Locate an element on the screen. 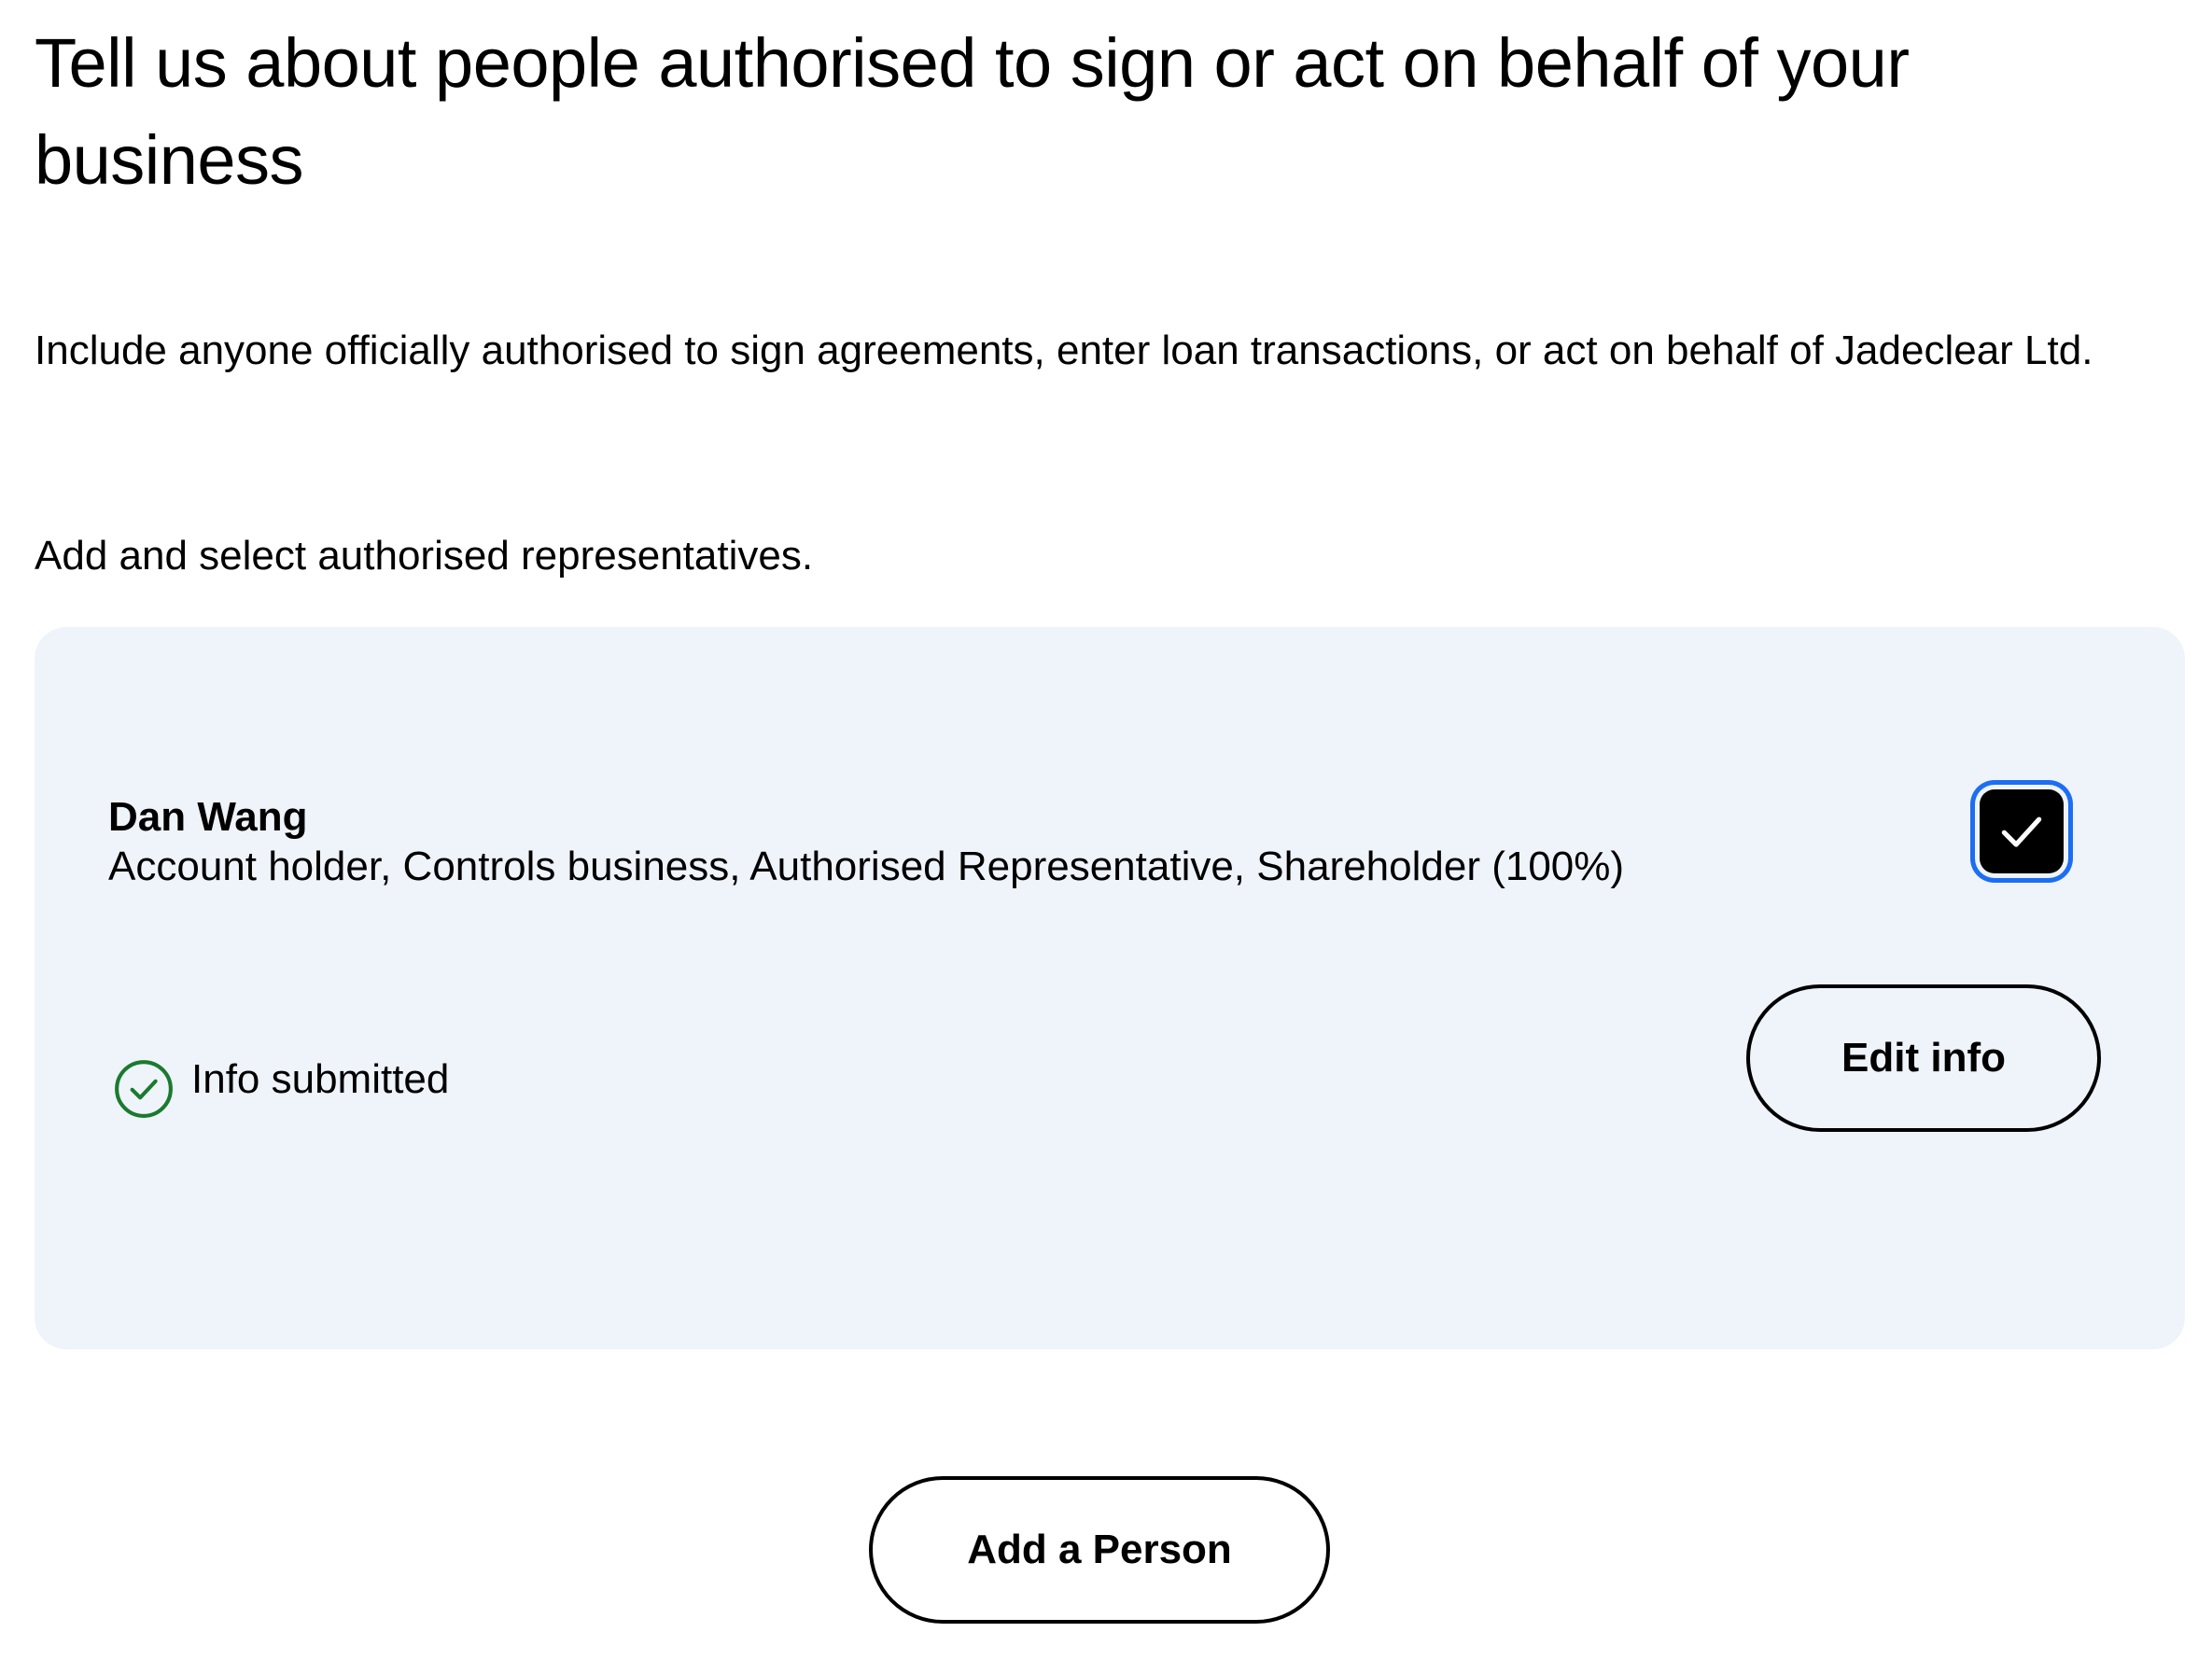  check-icon is located at coordinates (2021, 831).